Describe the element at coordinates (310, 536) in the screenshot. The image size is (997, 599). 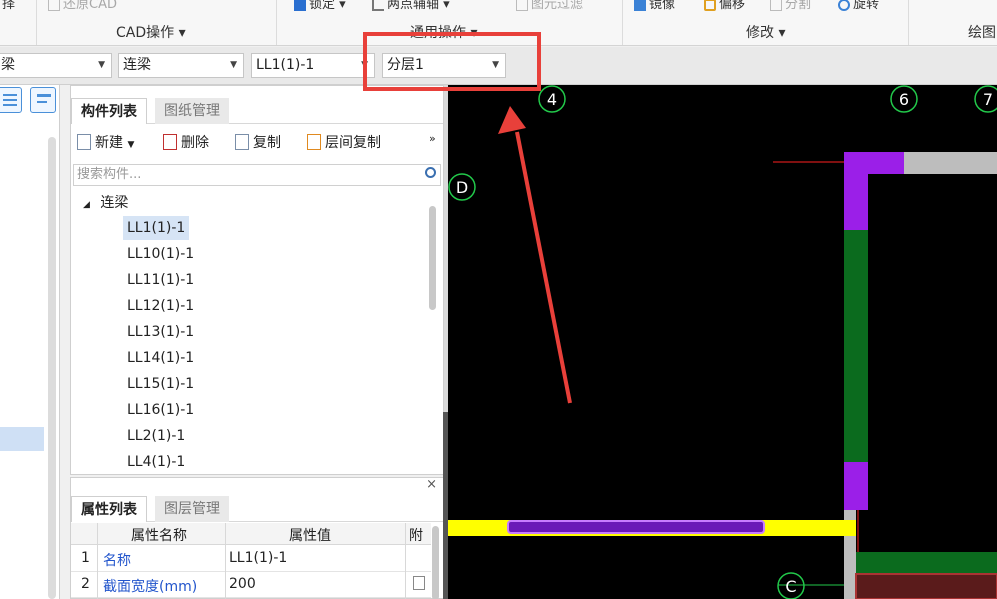
I see `header-property-value: 属性值` at that location.